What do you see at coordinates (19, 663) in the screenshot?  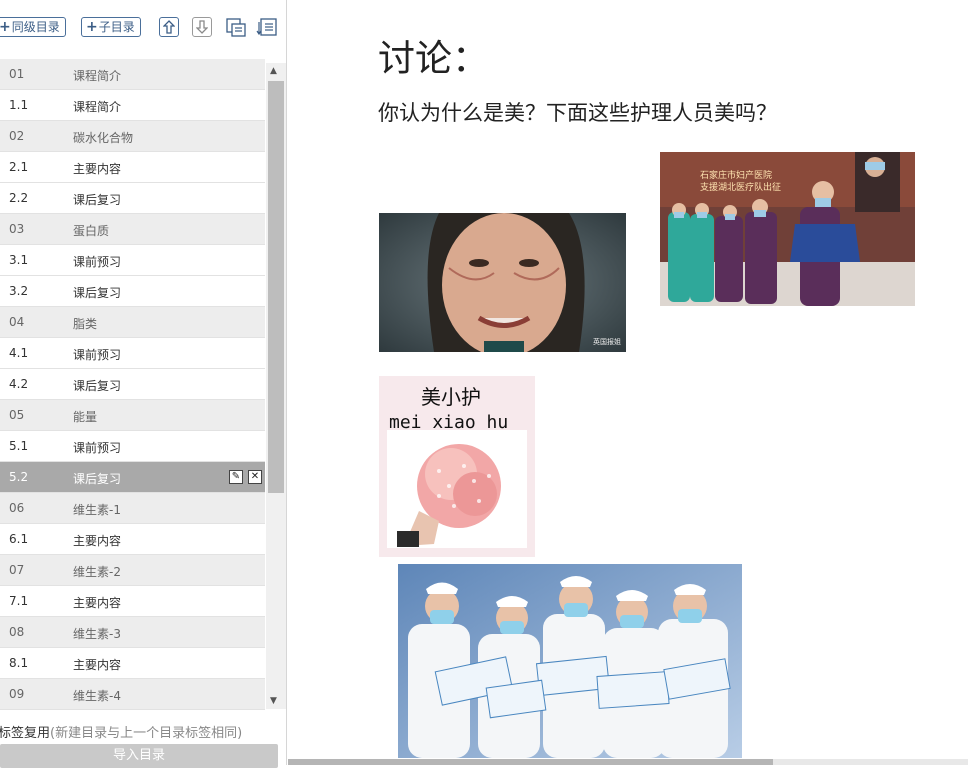 I see `outline-number: 8.1` at bounding box center [19, 663].